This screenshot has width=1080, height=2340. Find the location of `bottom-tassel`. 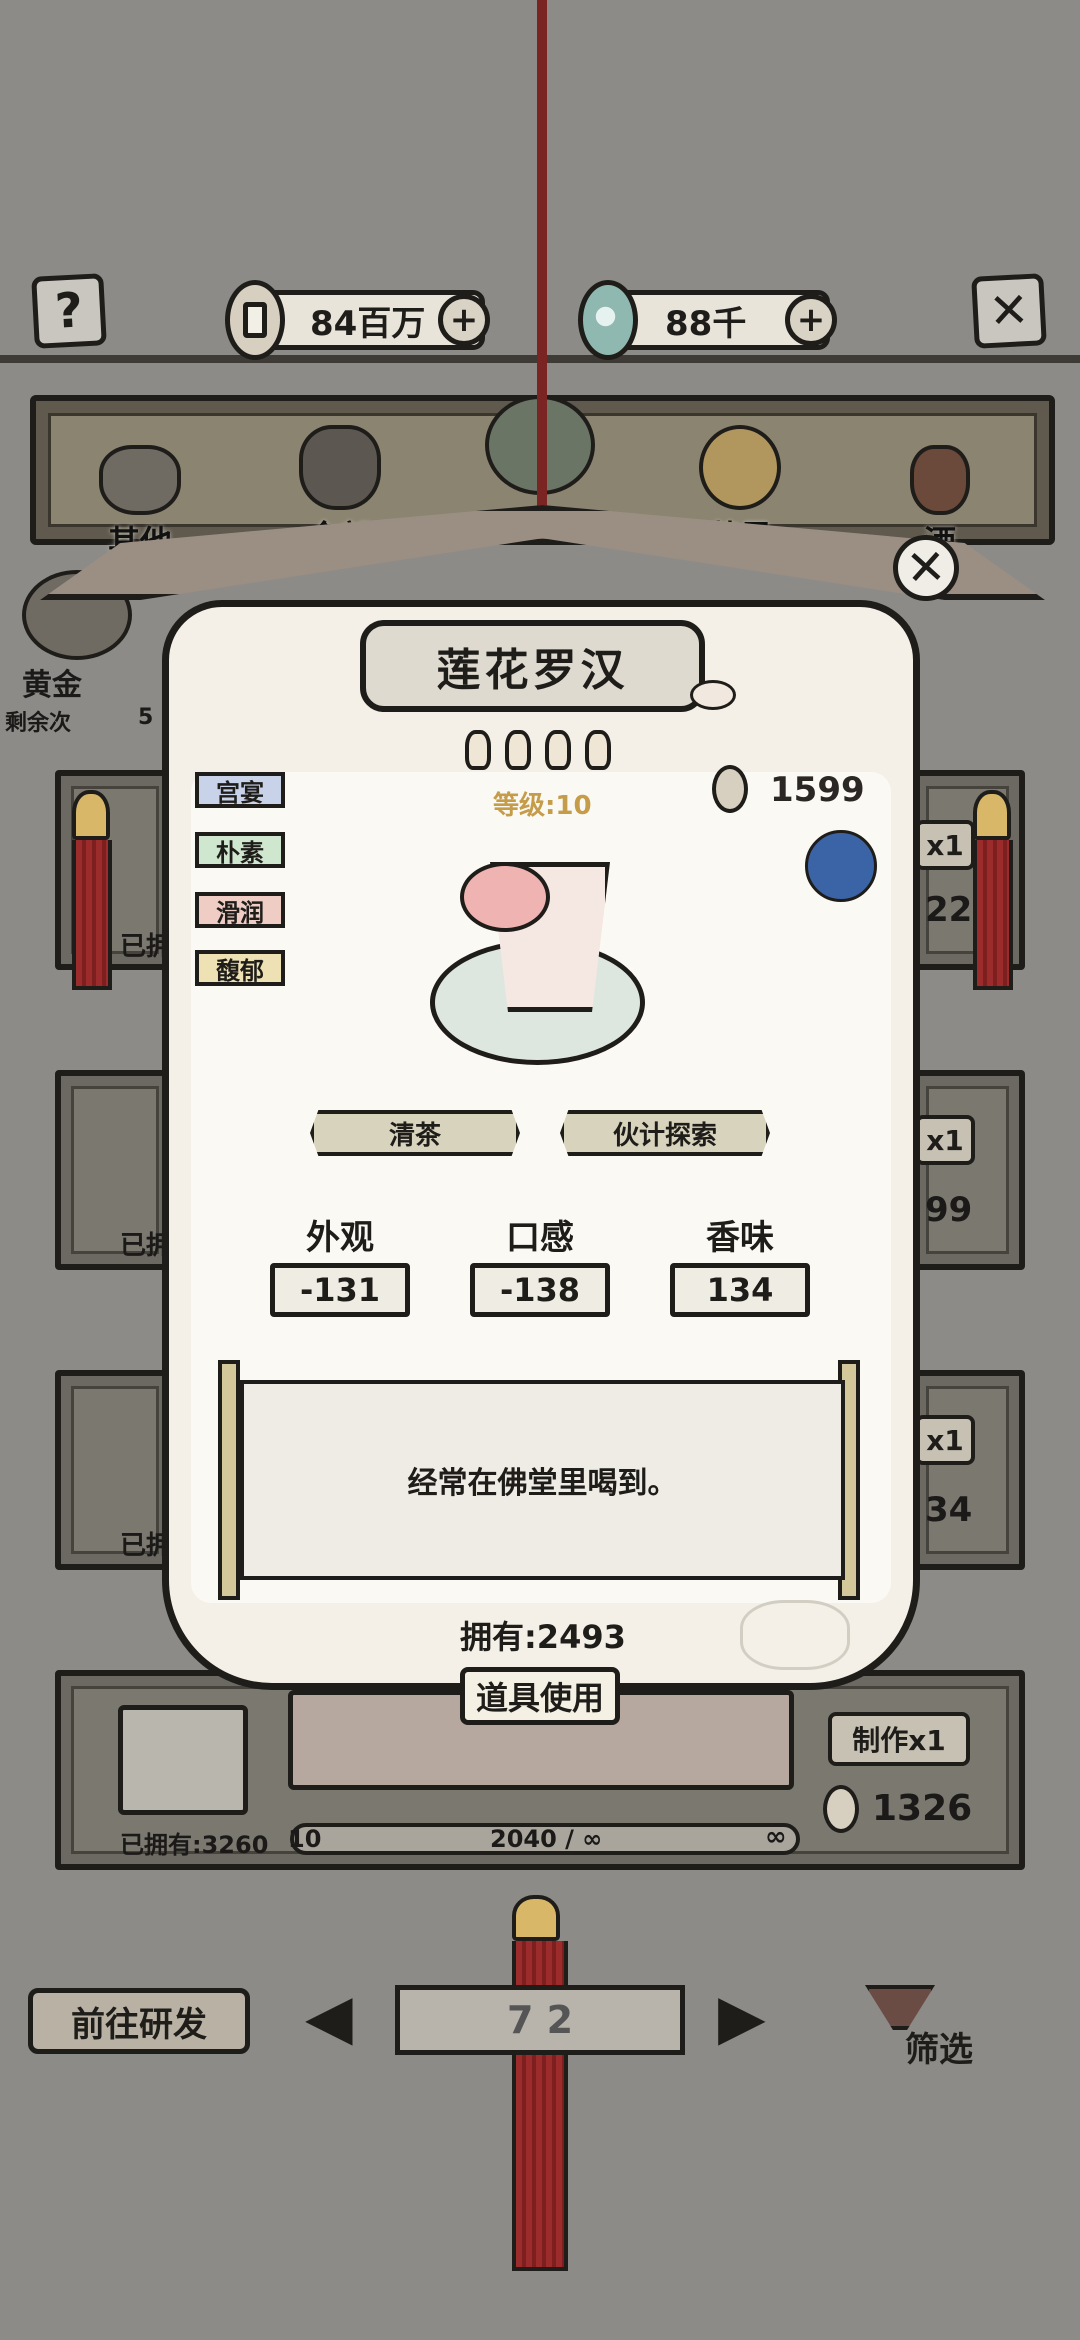

bottom-tassel is located at coordinates (540, 2083).